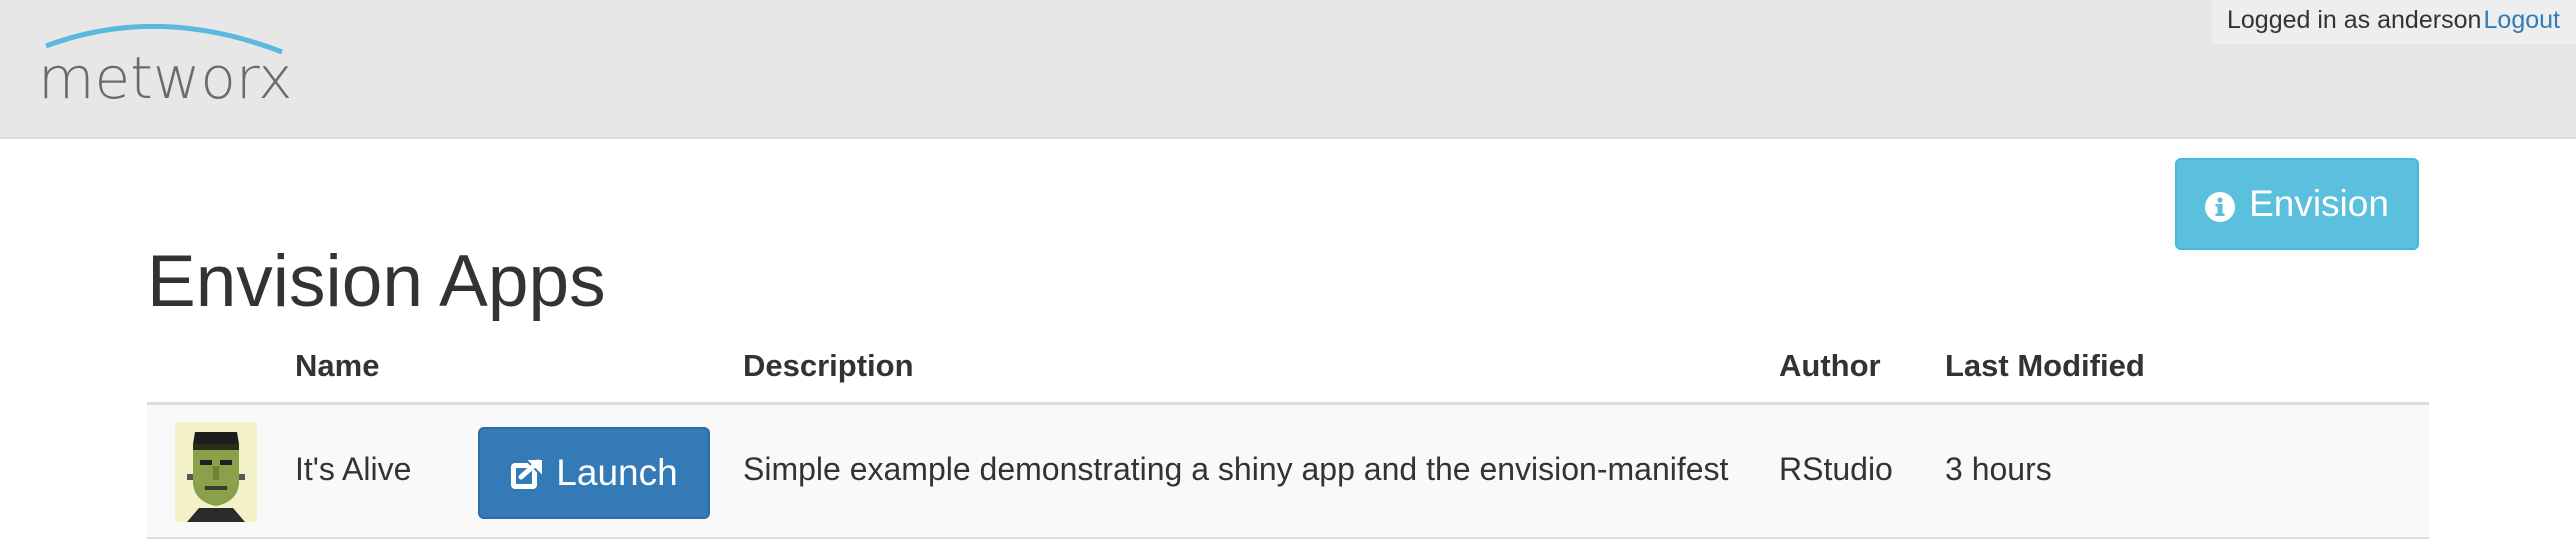  I want to click on envision-info-button: Envision, so click(2297, 204).